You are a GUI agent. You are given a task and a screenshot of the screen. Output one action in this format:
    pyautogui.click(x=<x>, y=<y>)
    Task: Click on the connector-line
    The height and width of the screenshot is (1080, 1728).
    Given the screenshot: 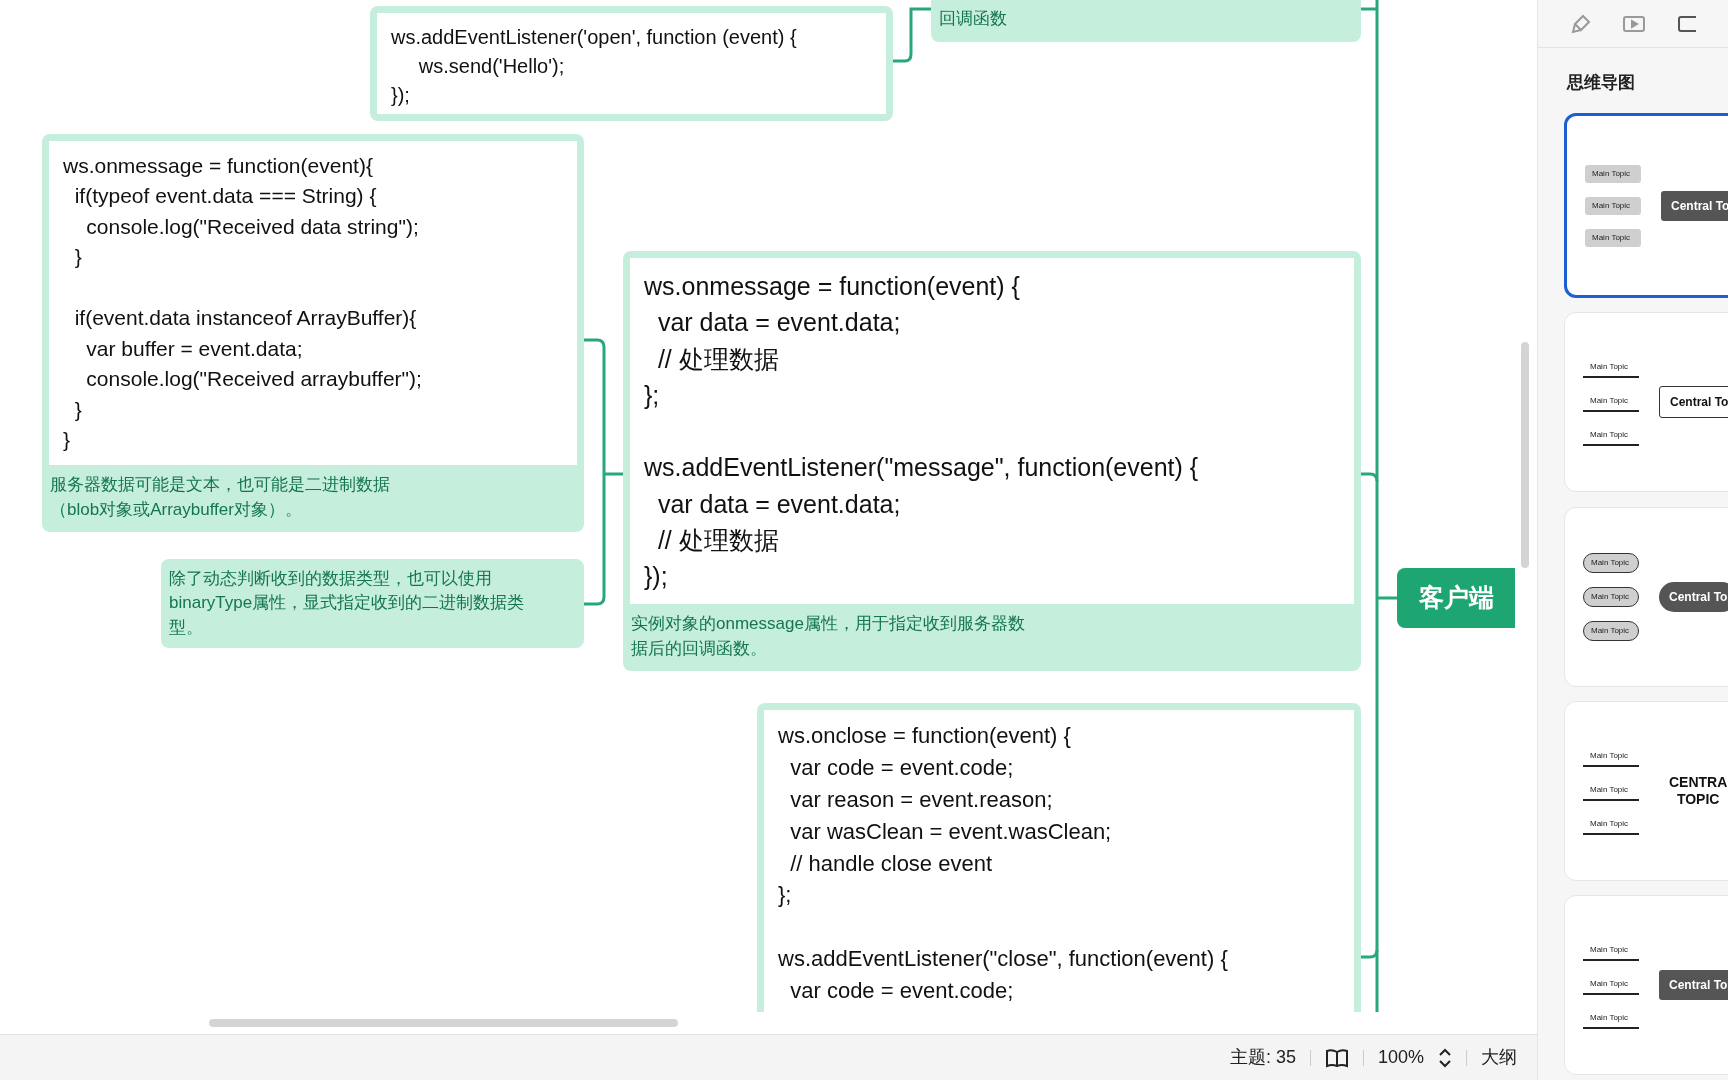 What is the action you would take?
    pyautogui.click(x=912, y=35)
    